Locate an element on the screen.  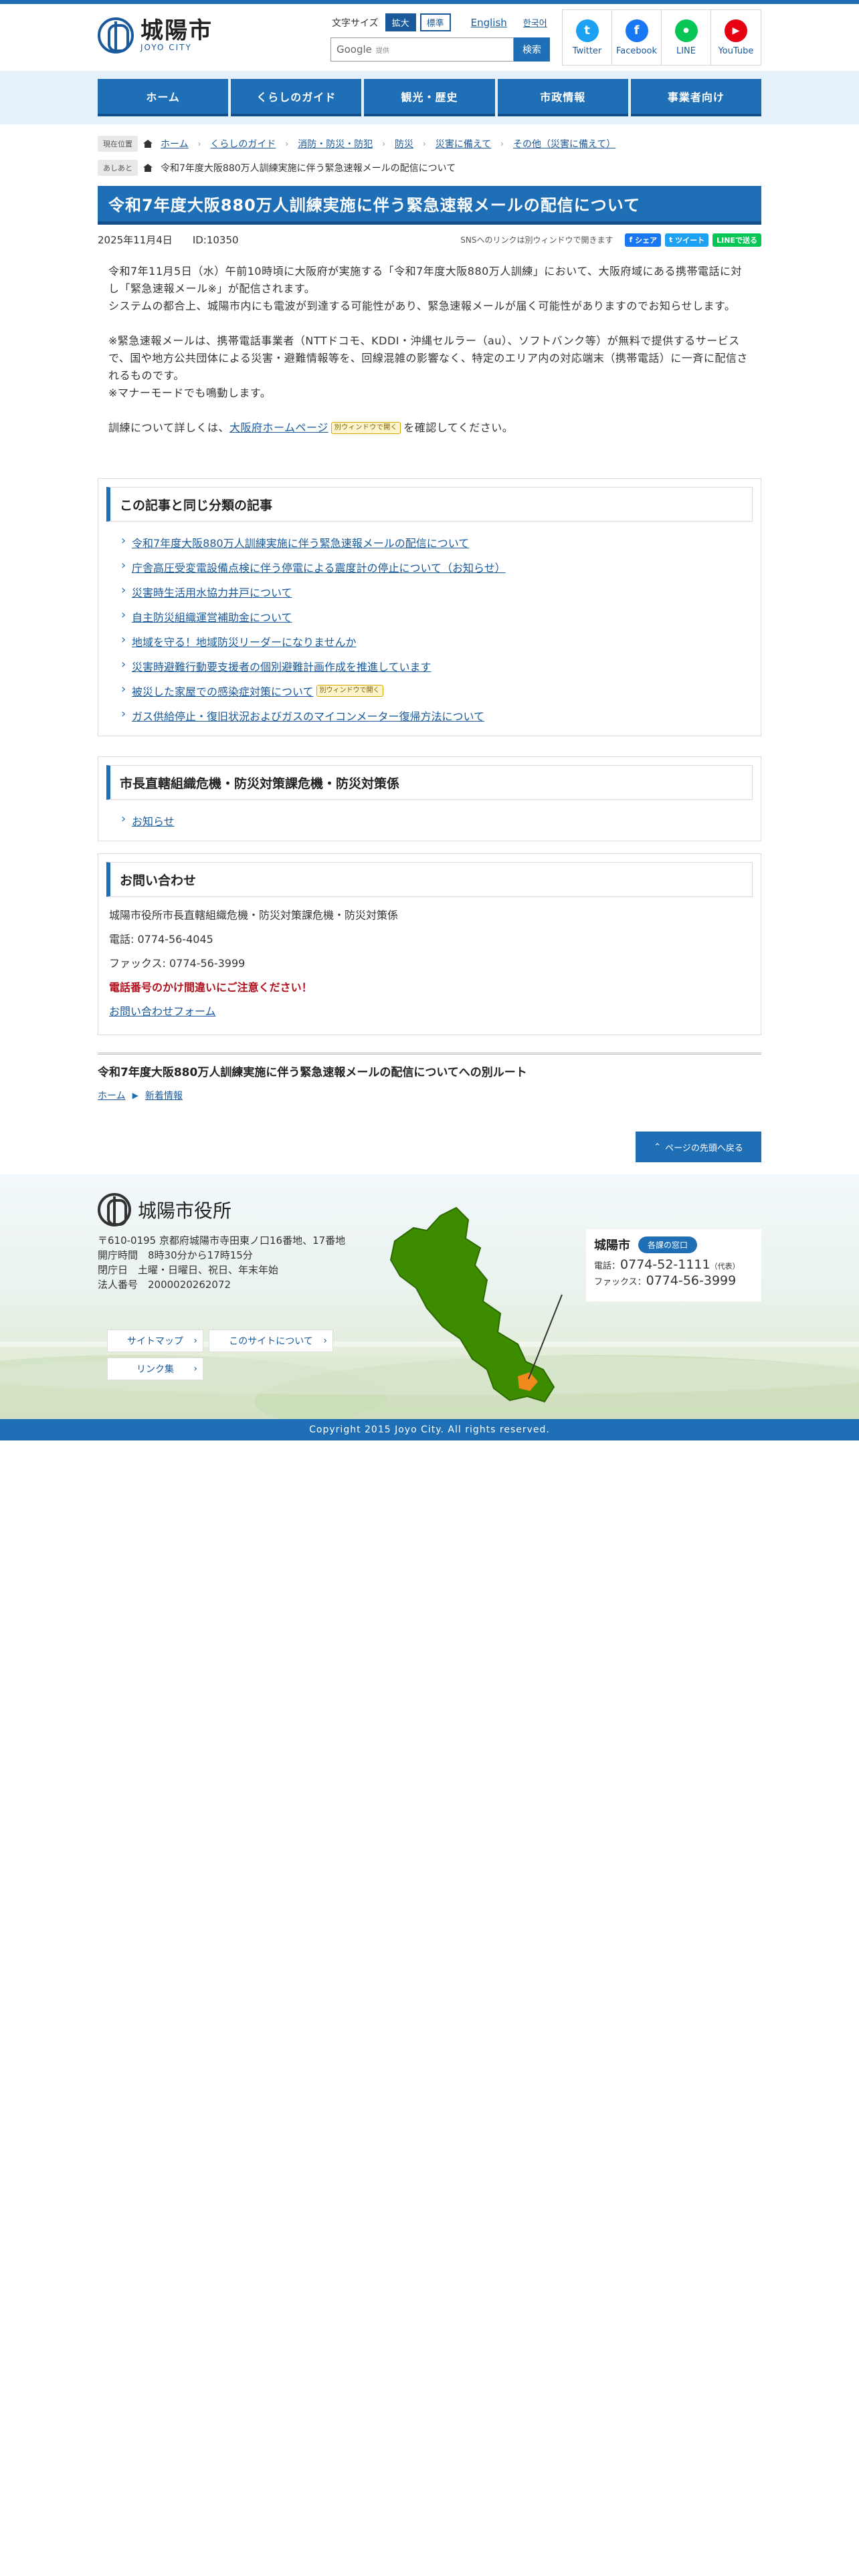
font-size-large-button: 拡大 is located at coordinates (400, 22).